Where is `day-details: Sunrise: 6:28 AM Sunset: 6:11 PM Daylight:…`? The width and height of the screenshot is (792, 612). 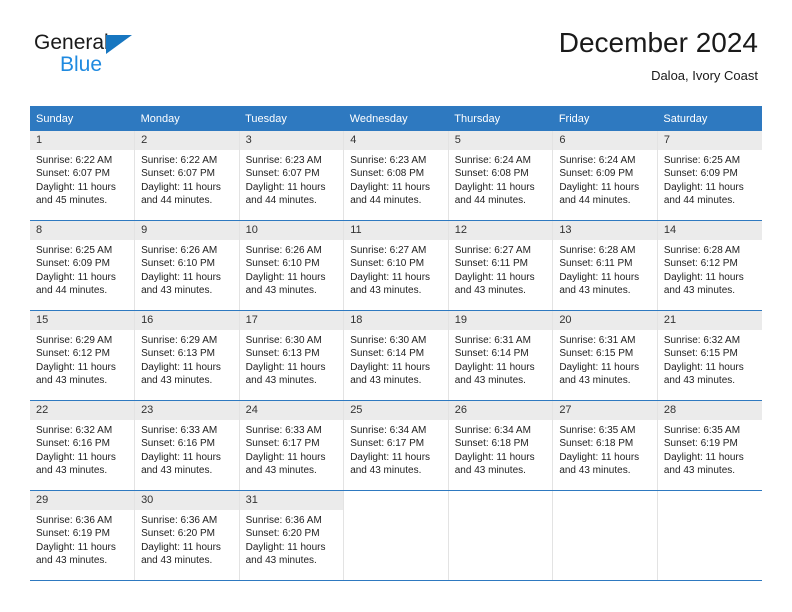
day-details: Sunrise: 6:28 AM Sunset: 6:11 PM Daylight:… is located at coordinates (605, 269).